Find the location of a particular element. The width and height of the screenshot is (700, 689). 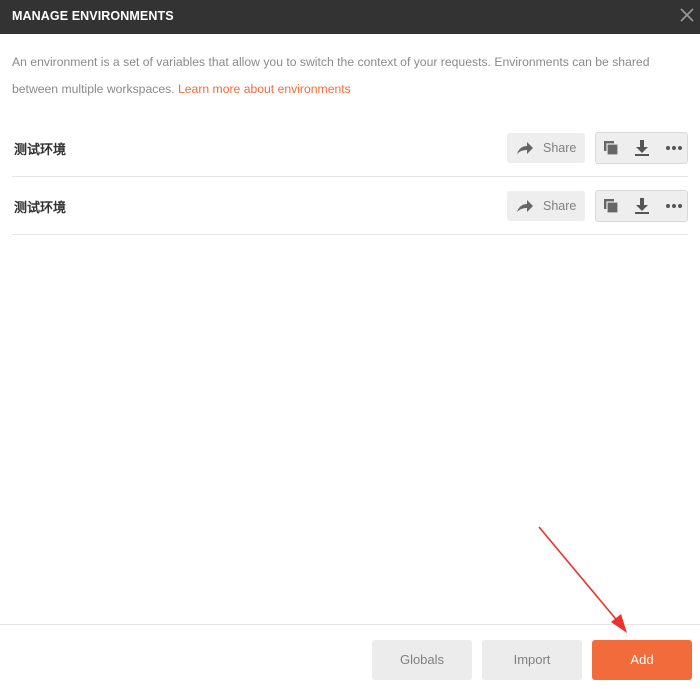

learn-more-link: Learn more about environments is located at coordinates (264, 89).